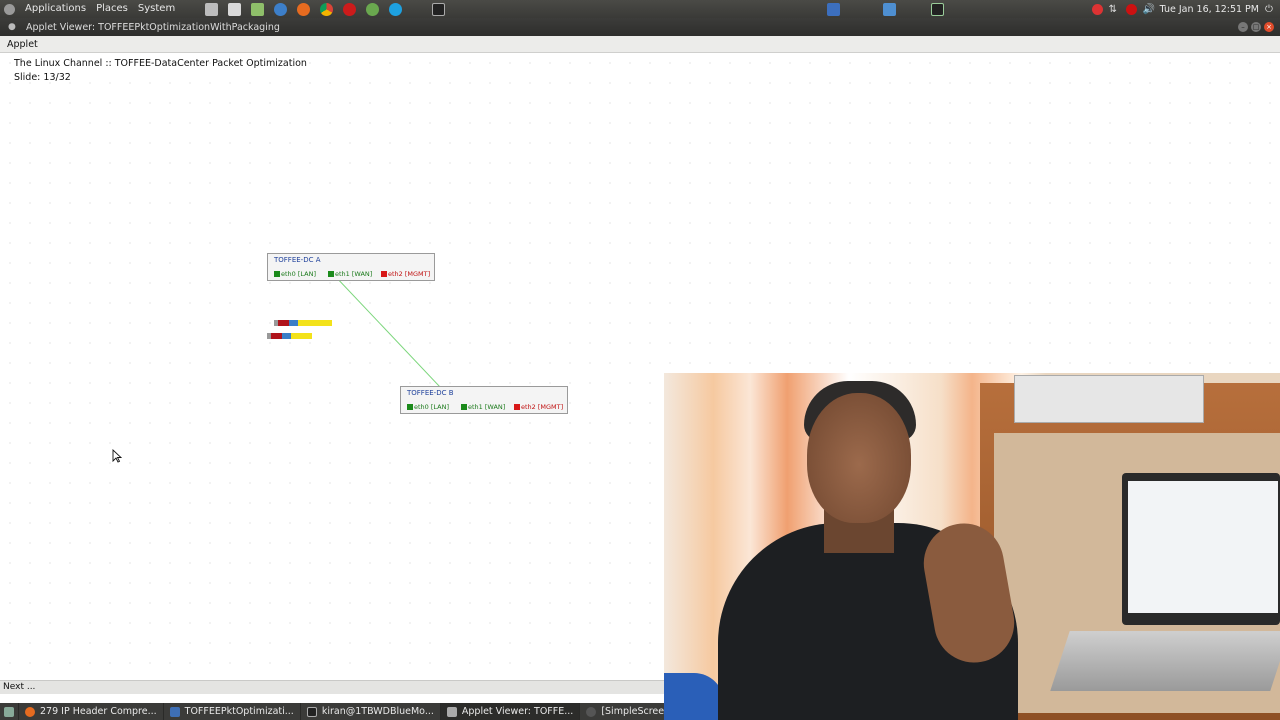 The image size is (1280, 720). I want to click on system-monitor-icon, so click(937, 9).